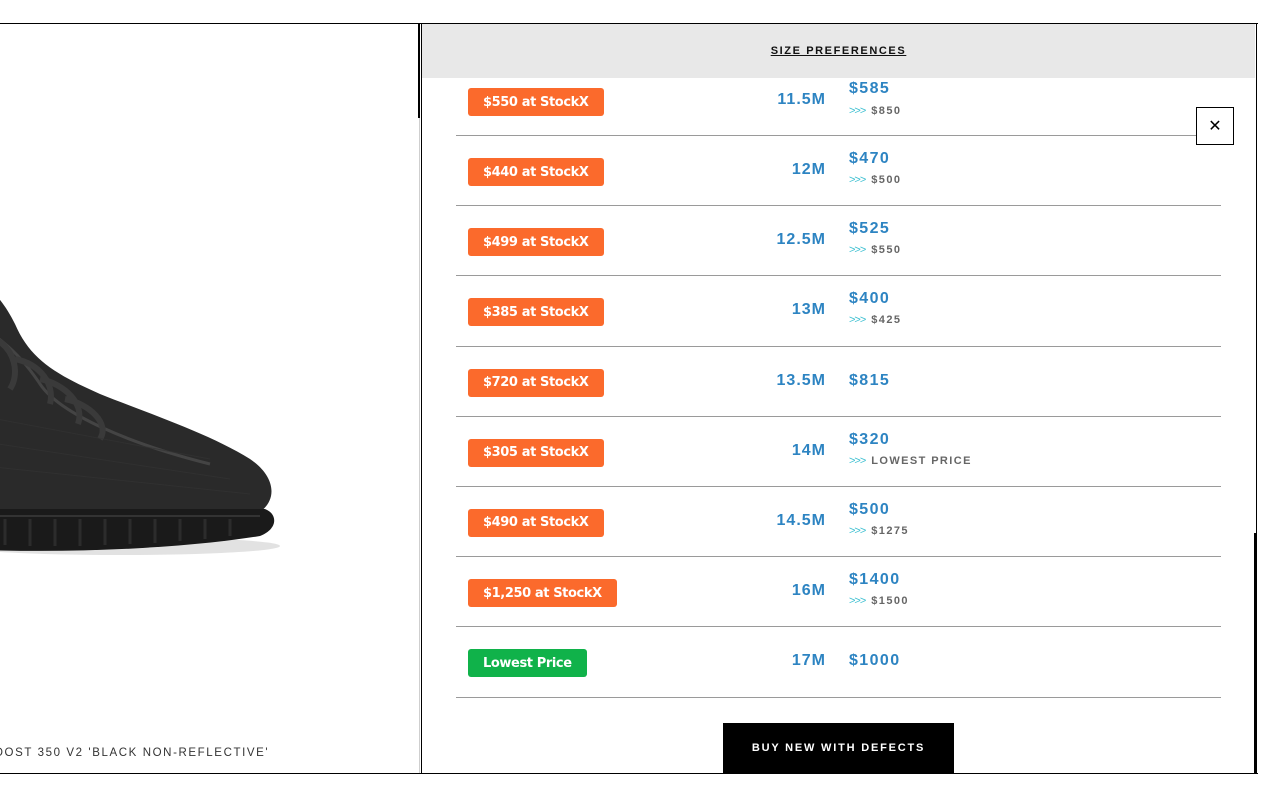 The height and width of the screenshot is (800, 1280). Describe the element at coordinates (808, 450) in the screenshot. I see `size-label: 14M` at that location.